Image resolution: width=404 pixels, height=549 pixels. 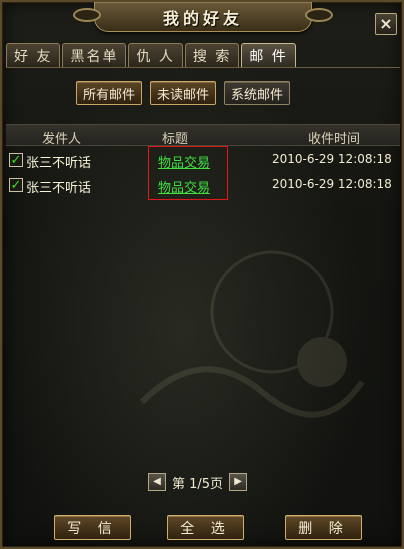 I want to click on page-indicator: 第 1/5页, so click(x=198, y=484).